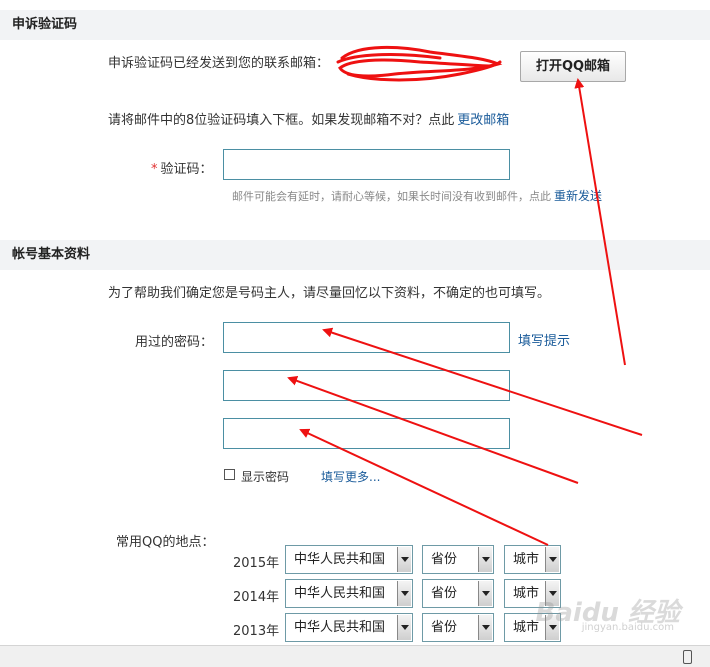 This screenshot has width=710, height=667. I want to click on city-select-2015: 城市, so click(532, 559).